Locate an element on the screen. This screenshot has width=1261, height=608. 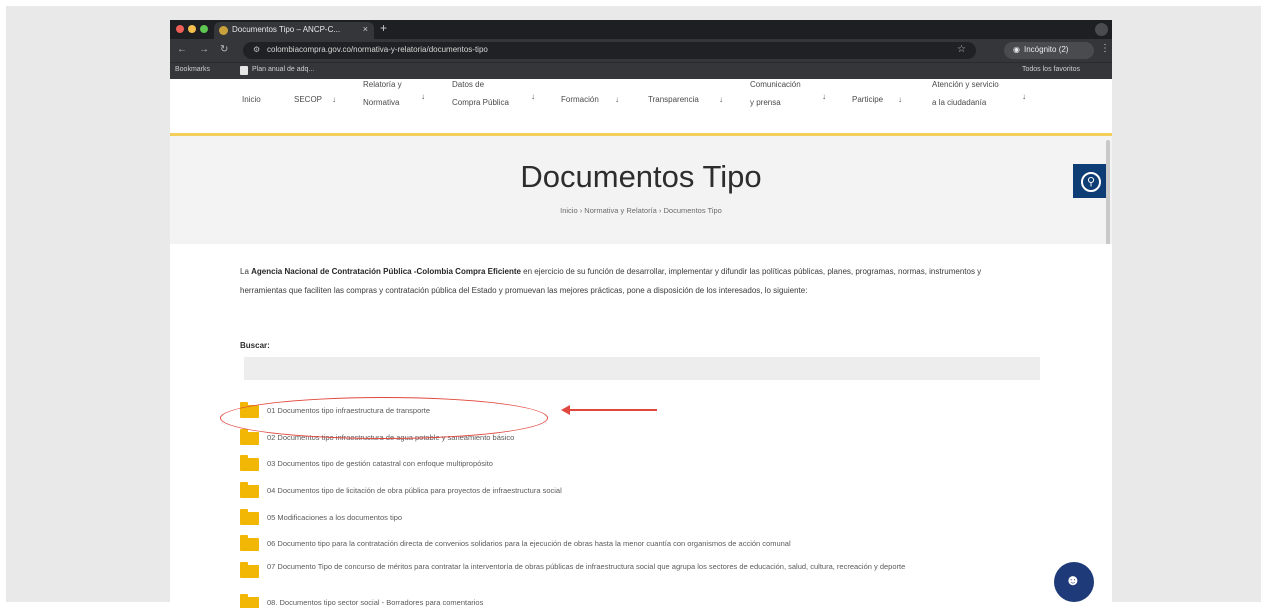
tab-strip: Documentos Tipo – ANCP-C... × + is located at coordinates (641, 29).